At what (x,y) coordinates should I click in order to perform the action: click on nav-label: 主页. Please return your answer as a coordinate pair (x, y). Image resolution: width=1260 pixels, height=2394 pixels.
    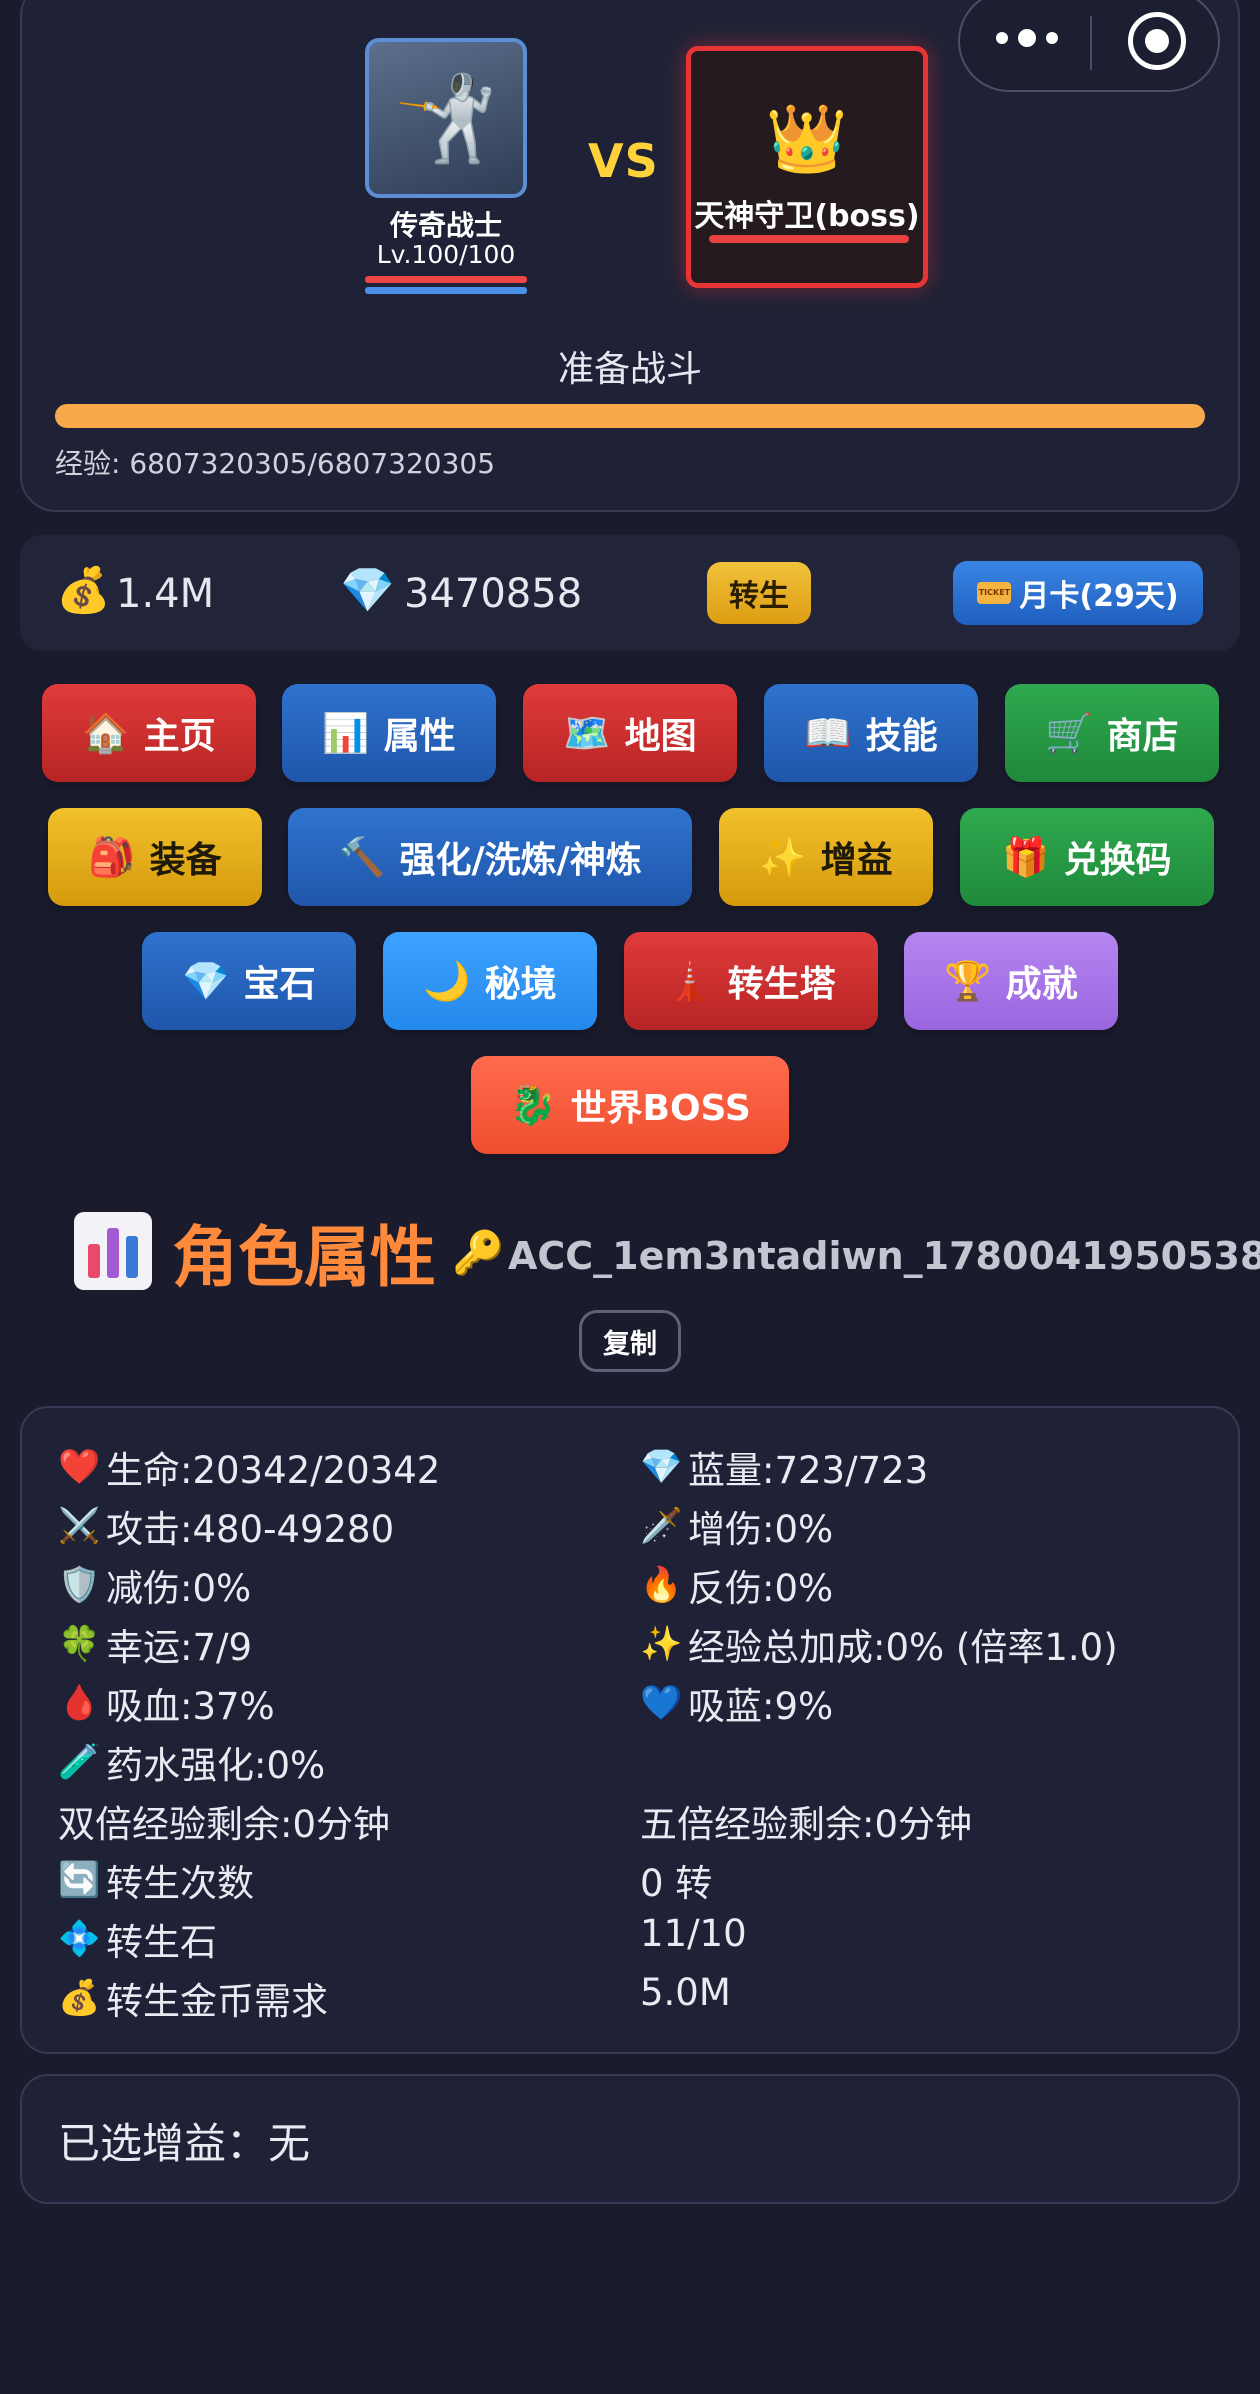
    Looking at the image, I should click on (179, 736).